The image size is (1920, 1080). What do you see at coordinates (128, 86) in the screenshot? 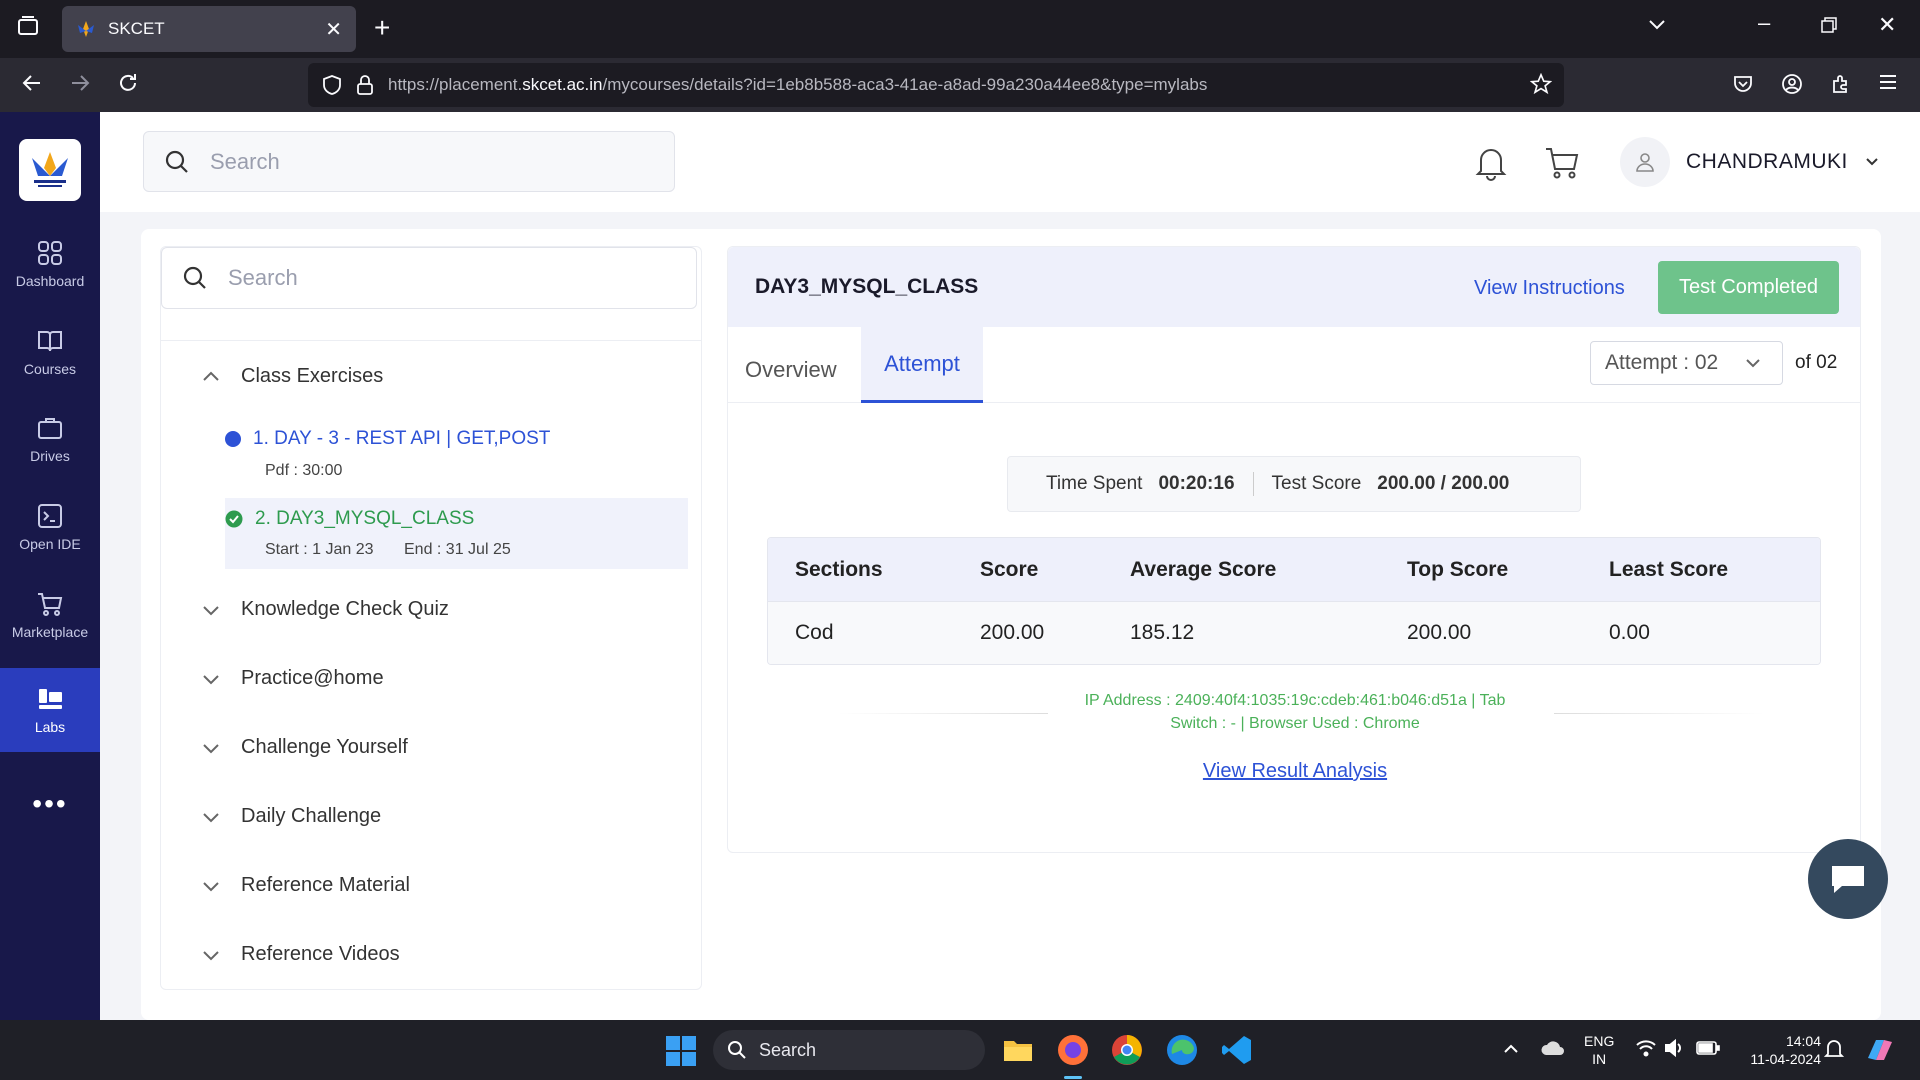
I see `reload-icon` at bounding box center [128, 86].